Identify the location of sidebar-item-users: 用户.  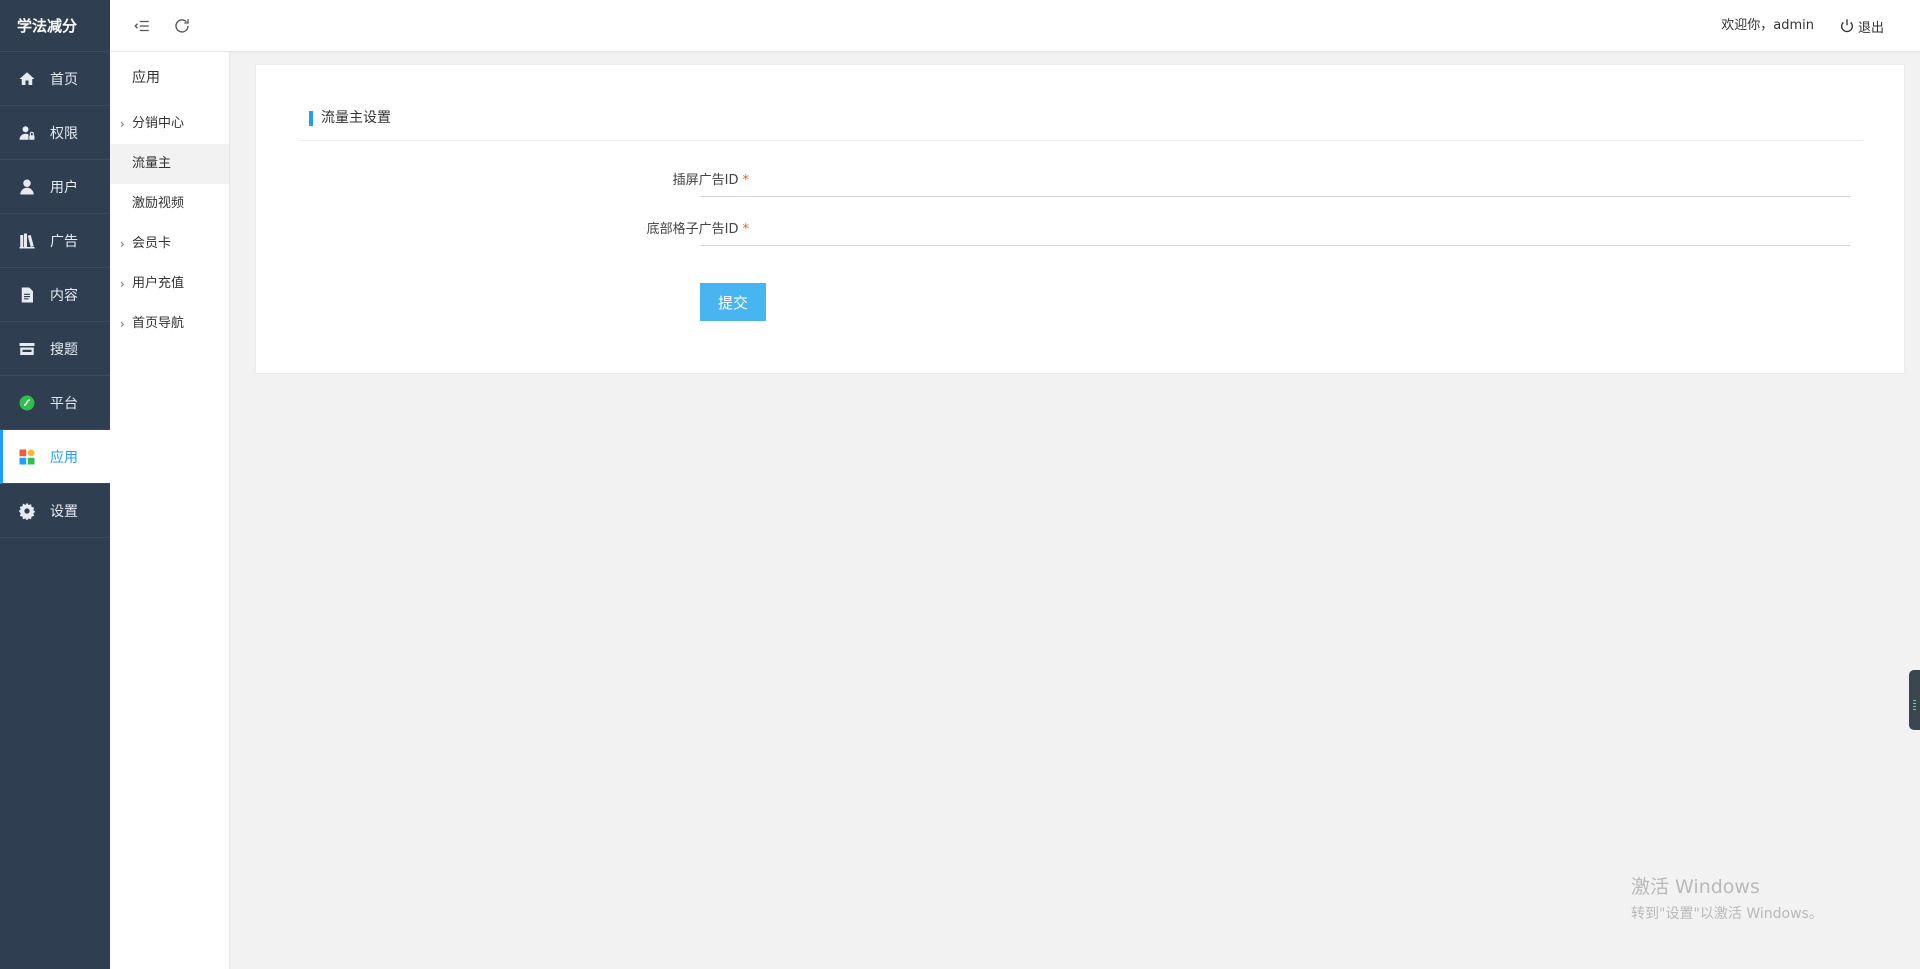
(55, 187).